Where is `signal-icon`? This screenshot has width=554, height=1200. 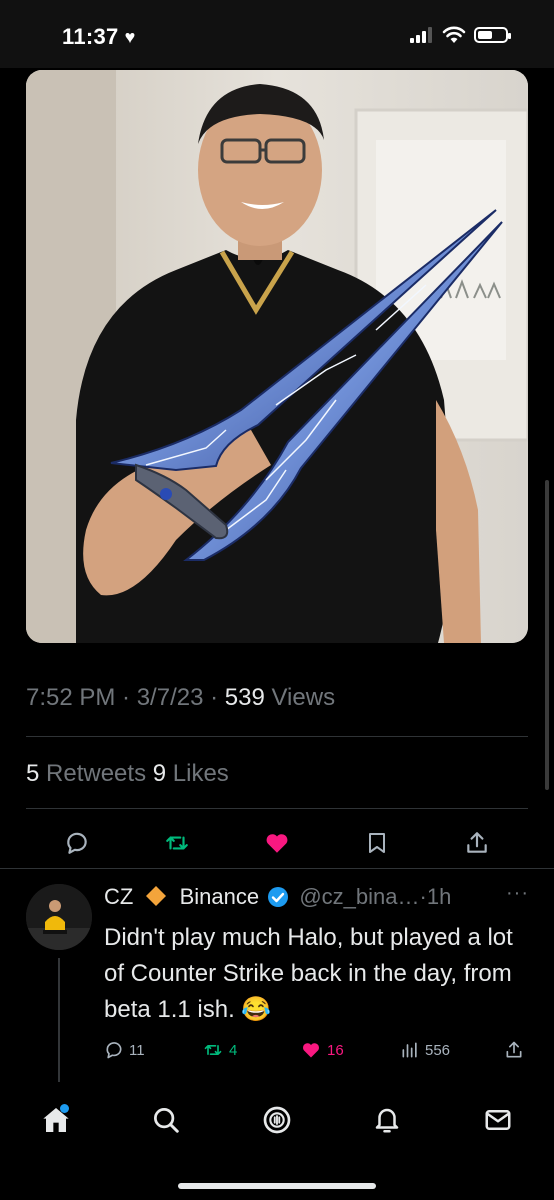 signal-icon is located at coordinates (421, 35).